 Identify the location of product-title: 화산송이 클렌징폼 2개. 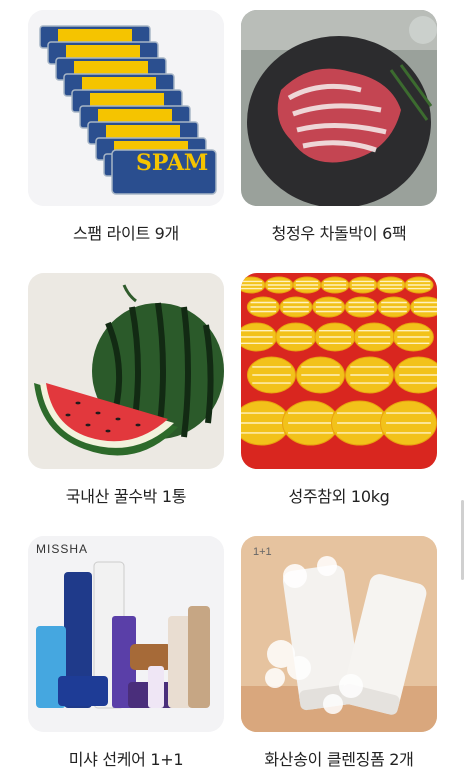
(339, 758).